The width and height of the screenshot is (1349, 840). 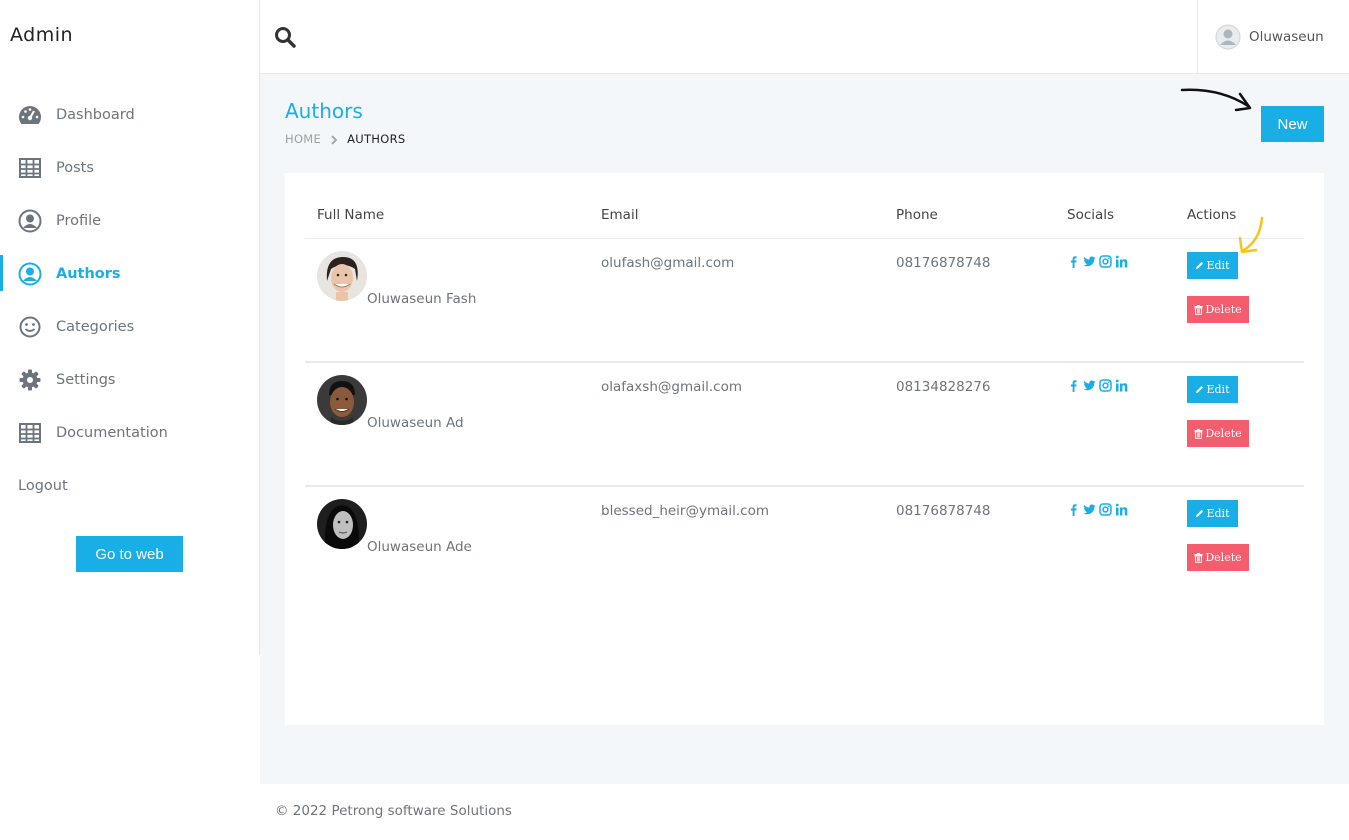 I want to click on user-menu: Oluwaseun, so click(x=1273, y=37).